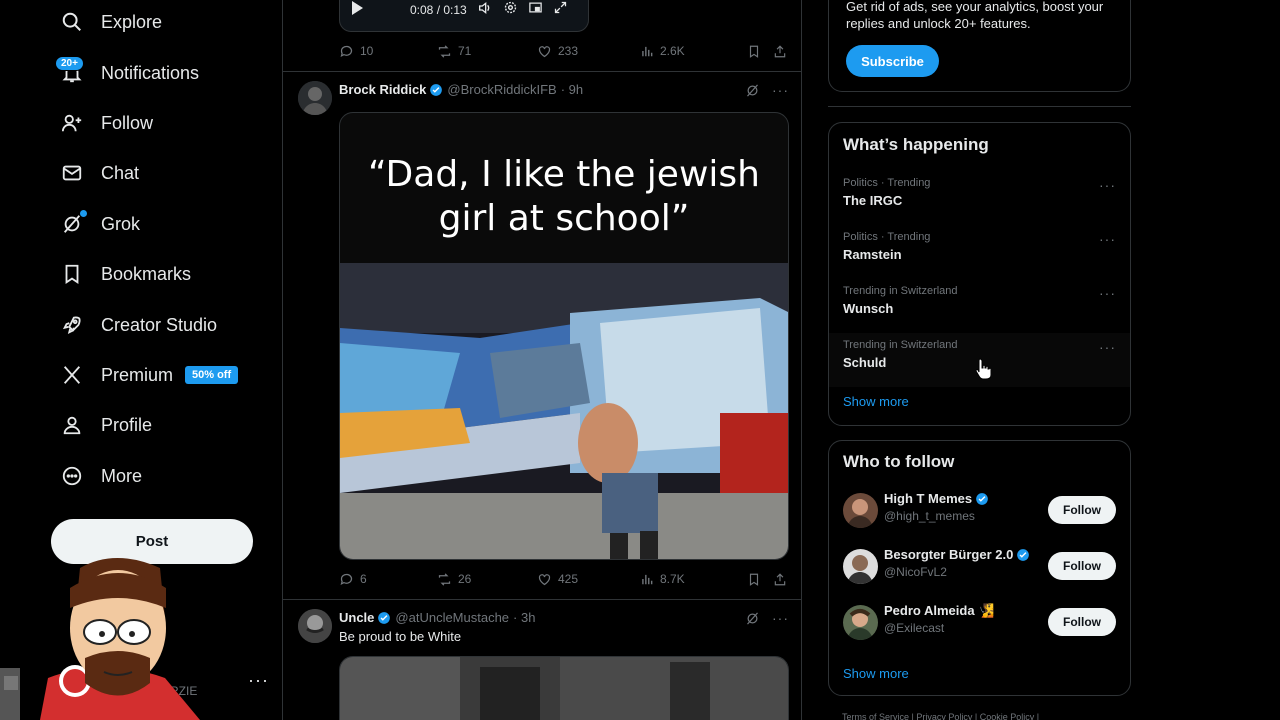  What do you see at coordinates (887, 237) in the screenshot?
I see `trend-meta: Politics · Trending` at bounding box center [887, 237].